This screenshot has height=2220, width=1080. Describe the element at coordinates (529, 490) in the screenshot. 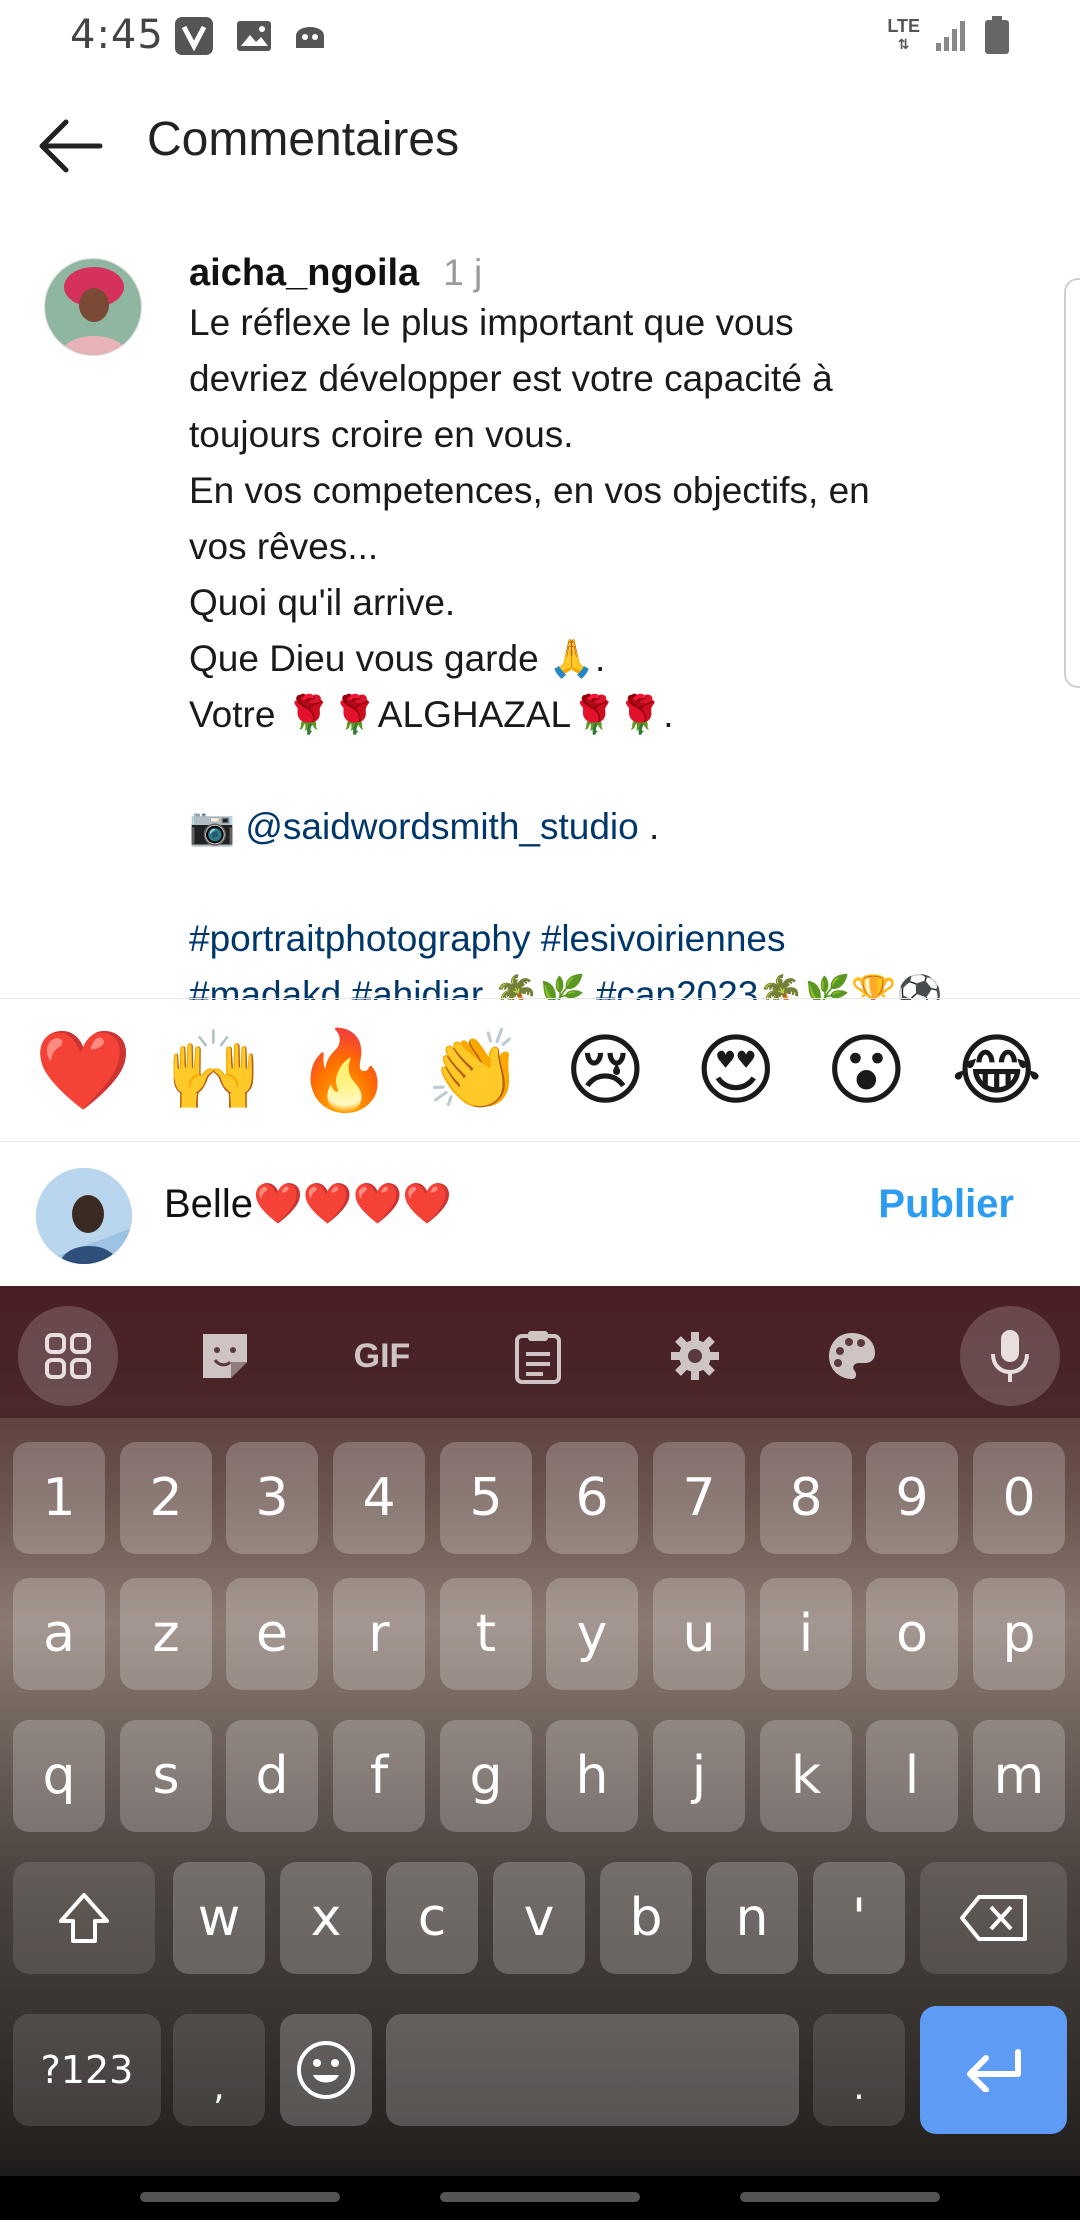

I see `comment-line: En vos competences, en vos objectifs, en` at that location.